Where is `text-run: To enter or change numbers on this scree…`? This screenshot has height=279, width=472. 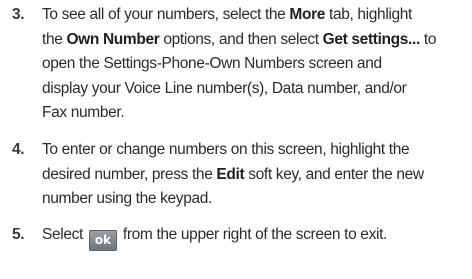 text-run: To enter or change numbers on this scree… is located at coordinates (226, 149).